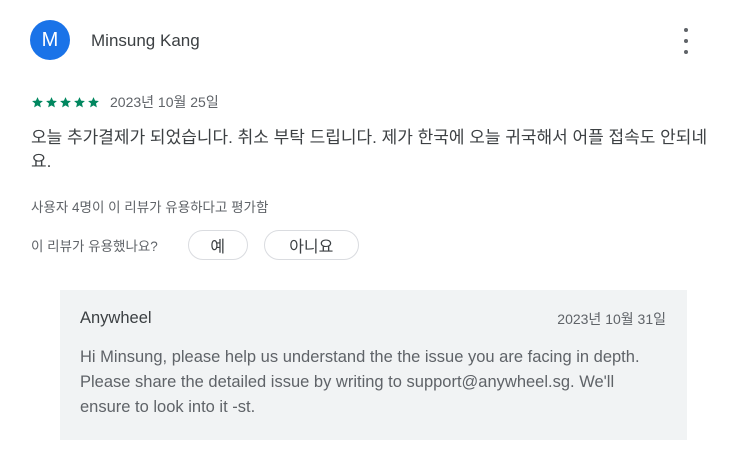  I want to click on review-header: M Minsung Kang, so click(370, 41).